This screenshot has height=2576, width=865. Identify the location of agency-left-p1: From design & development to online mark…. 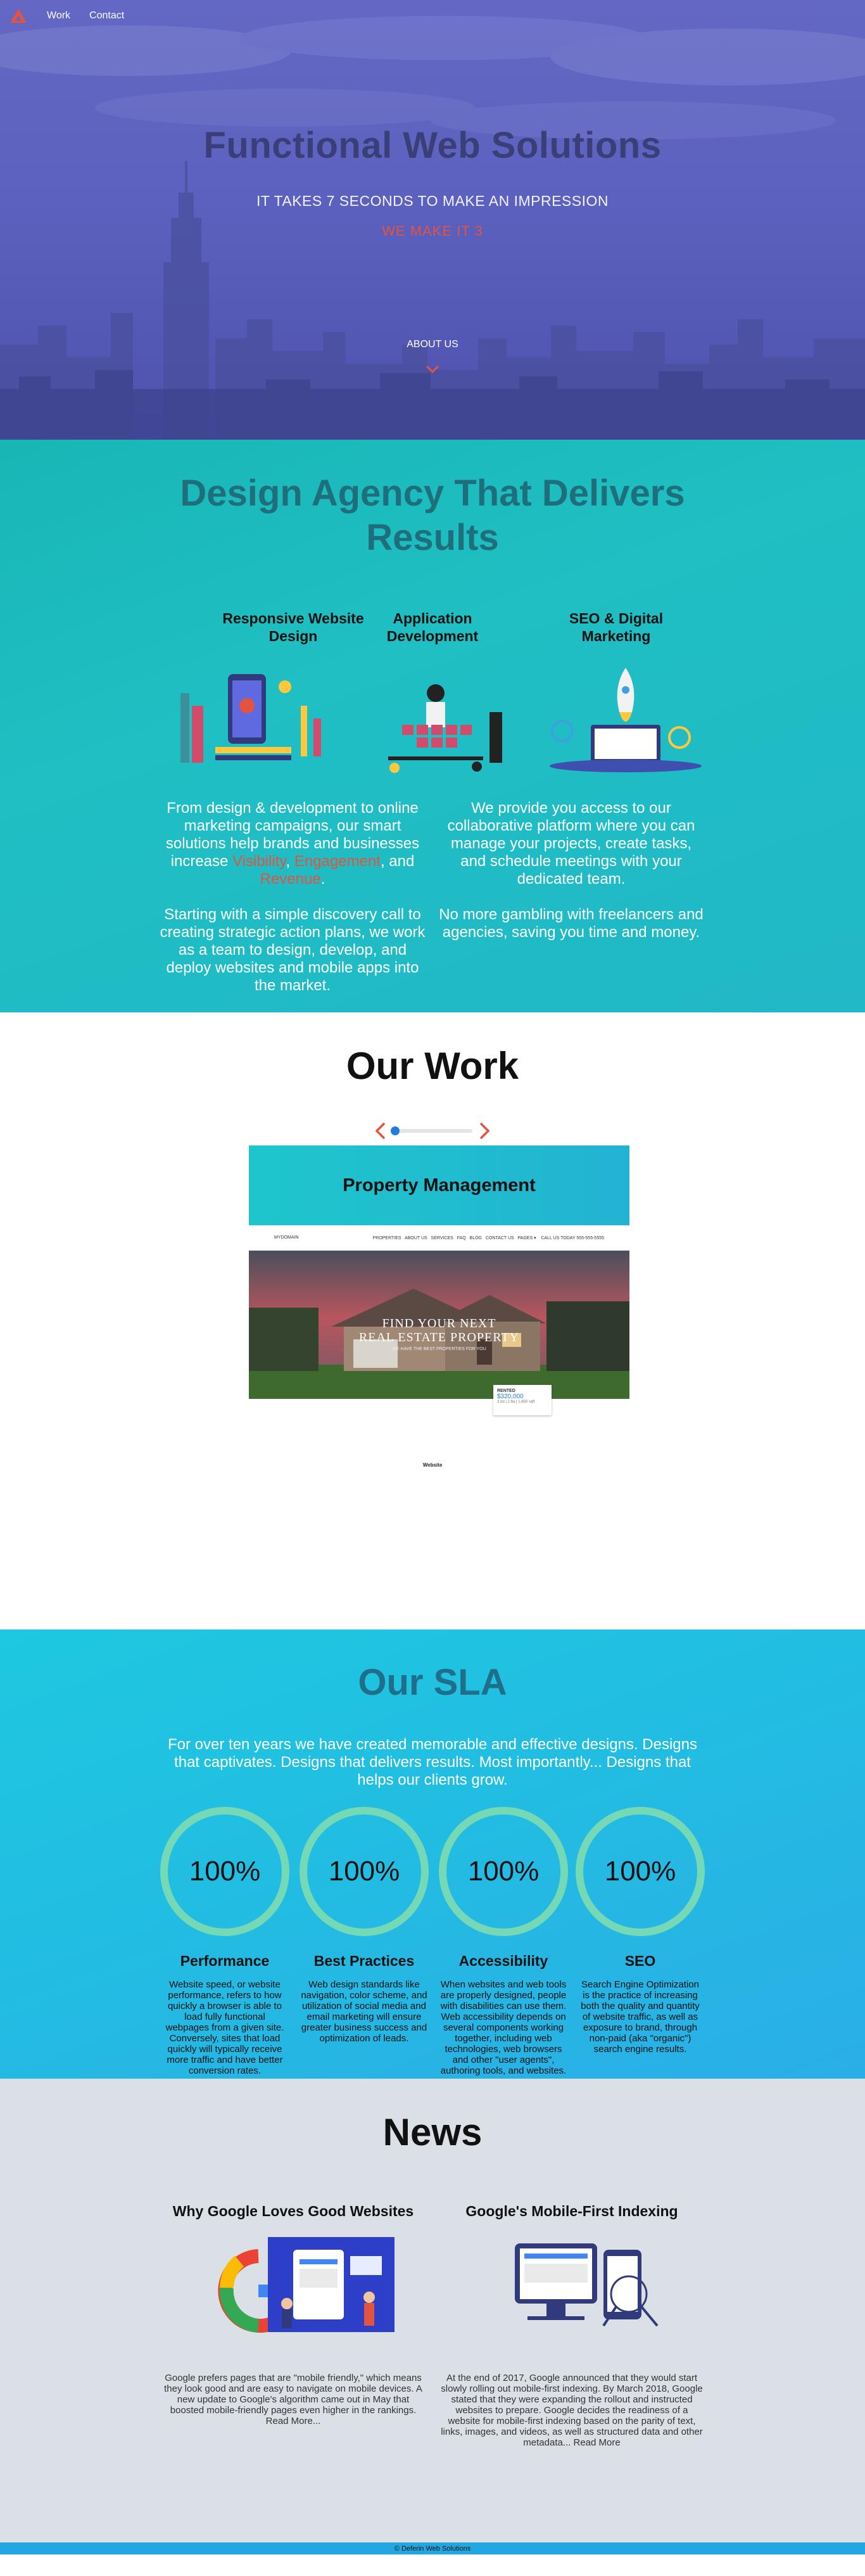
(293, 844).